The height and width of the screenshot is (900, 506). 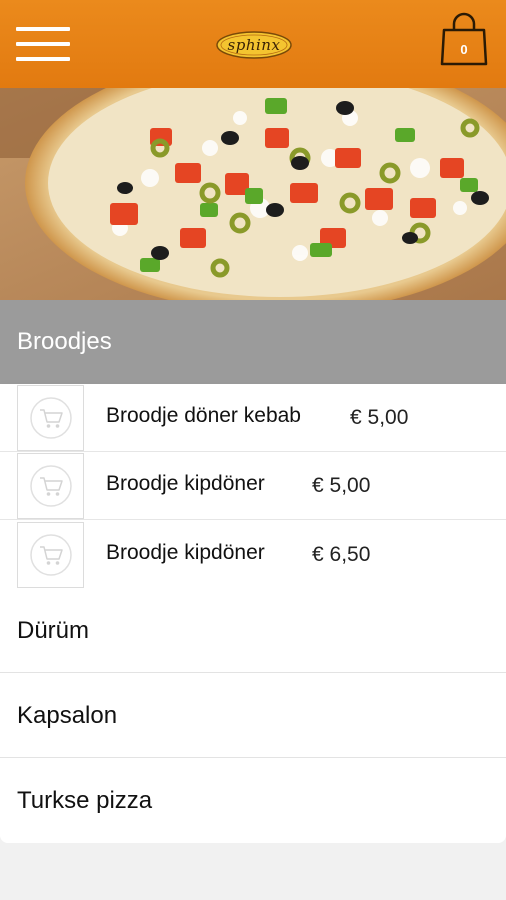 I want to click on product-row: Broodje döner kebab € 5,00, so click(x=253, y=418).